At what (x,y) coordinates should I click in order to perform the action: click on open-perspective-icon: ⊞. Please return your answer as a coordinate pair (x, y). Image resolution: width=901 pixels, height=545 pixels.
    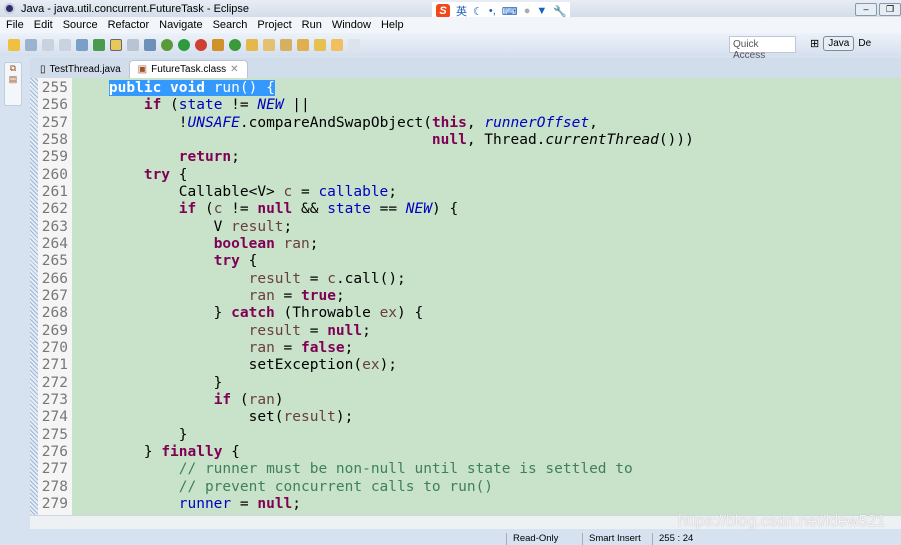
    Looking at the image, I should click on (814, 43).